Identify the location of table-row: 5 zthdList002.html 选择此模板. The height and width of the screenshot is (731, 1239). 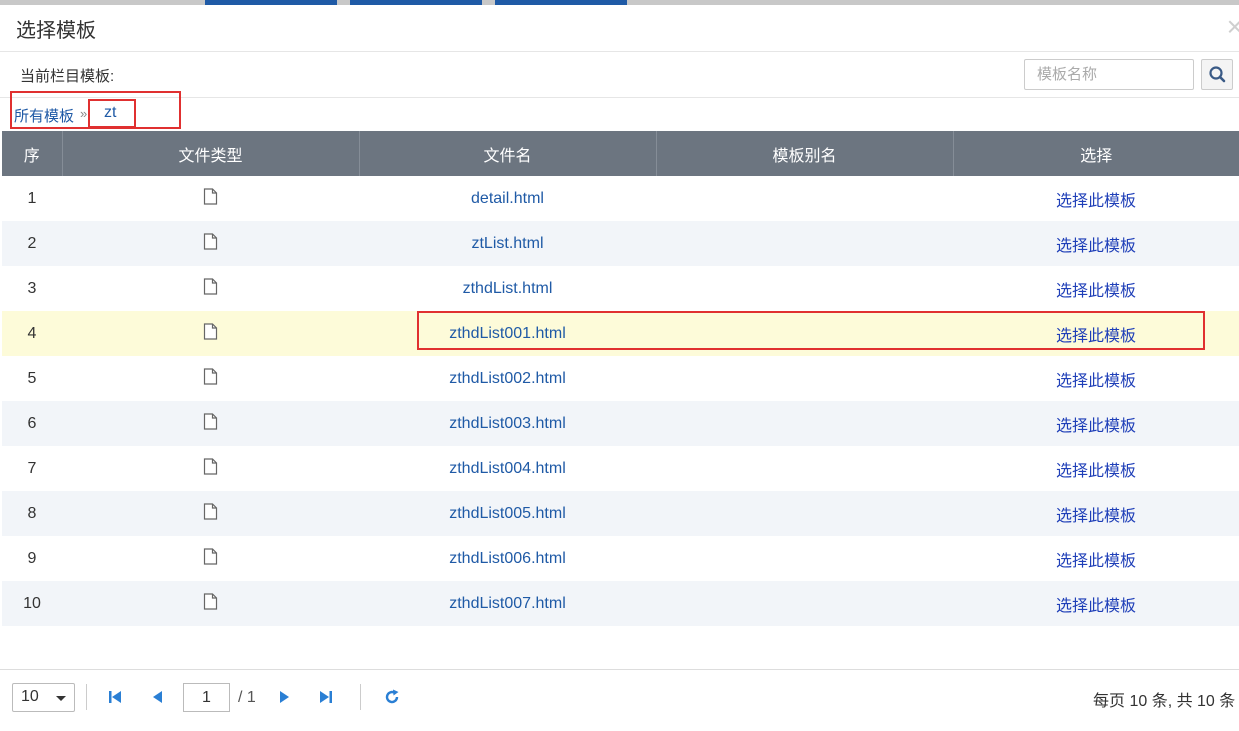
(620, 378).